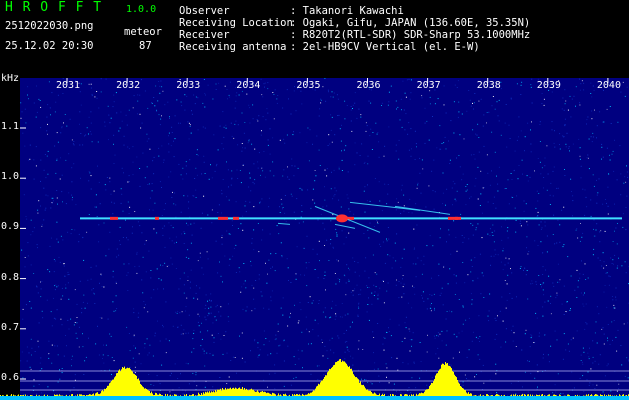  Describe the element at coordinates (10, 177) in the screenshot. I see `y-tick-label: 1.0` at that location.